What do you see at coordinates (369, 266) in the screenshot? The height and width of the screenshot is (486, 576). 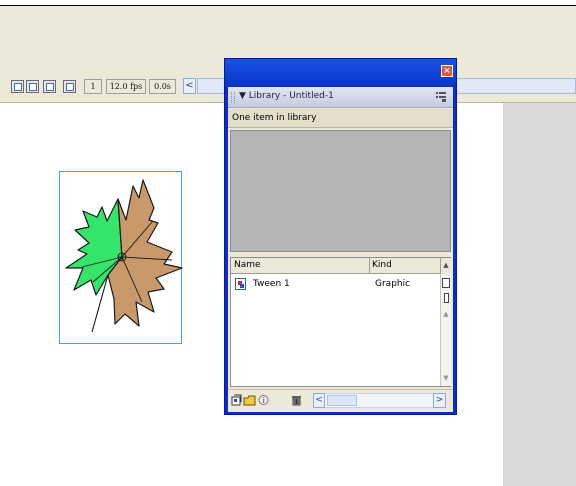 I see `column-divider` at bounding box center [369, 266].